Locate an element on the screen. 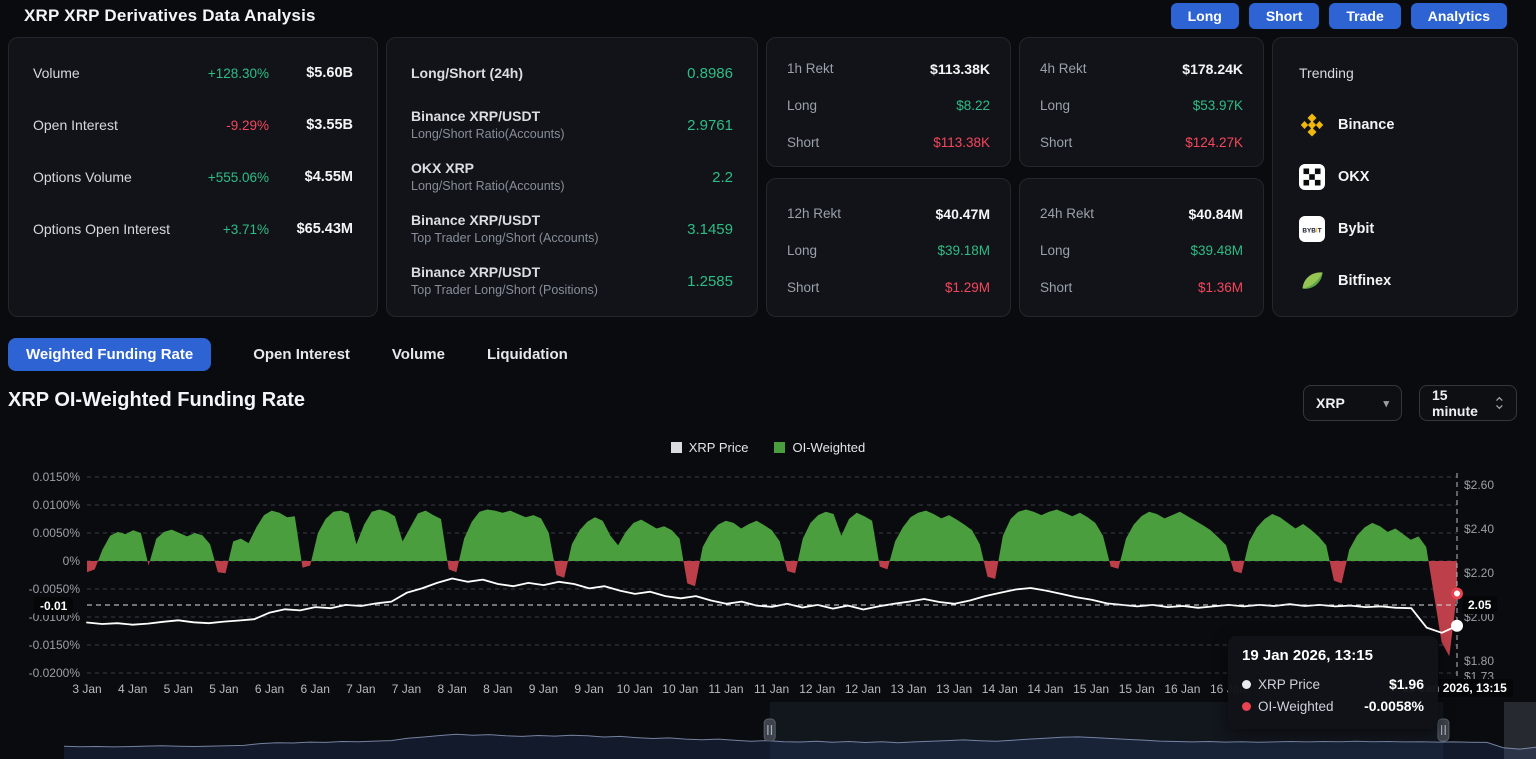  interval-select: 15 minute is located at coordinates (1468, 403).